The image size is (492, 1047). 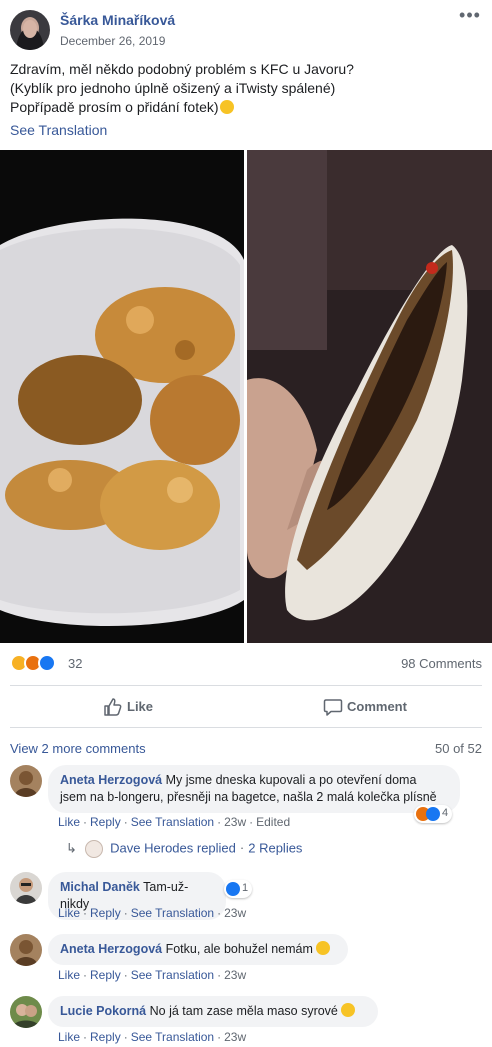 What do you see at coordinates (113, 707) in the screenshot?
I see `thumbs-up-icon` at bounding box center [113, 707].